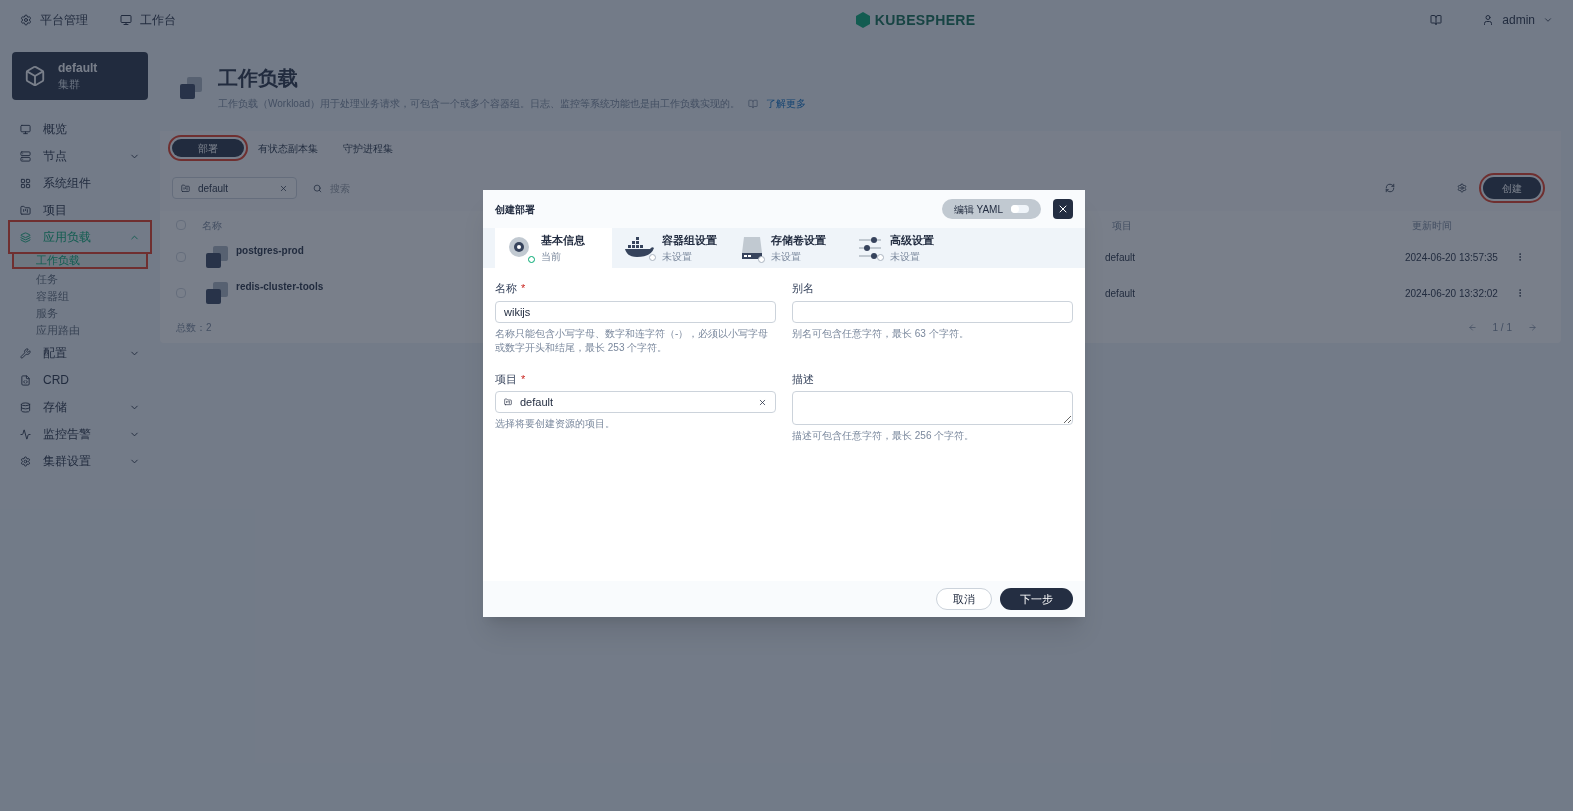 This screenshot has width=1573, height=811. I want to click on drive-icon, so click(752, 248).